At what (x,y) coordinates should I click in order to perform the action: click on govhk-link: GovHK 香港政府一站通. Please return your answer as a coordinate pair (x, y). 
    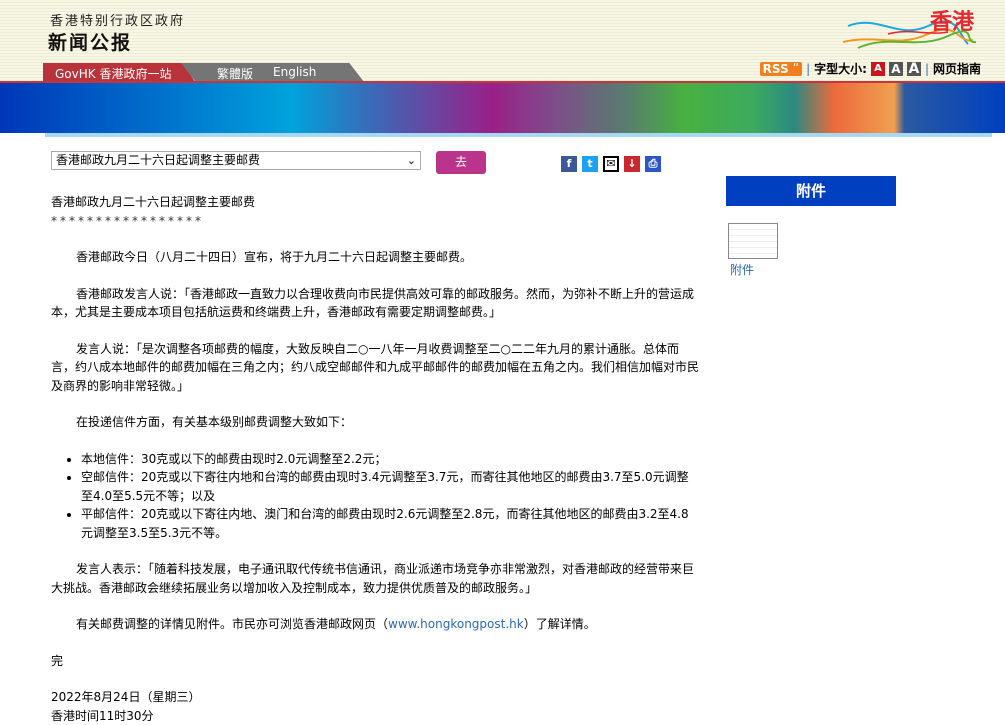
    Looking at the image, I should click on (119, 72).